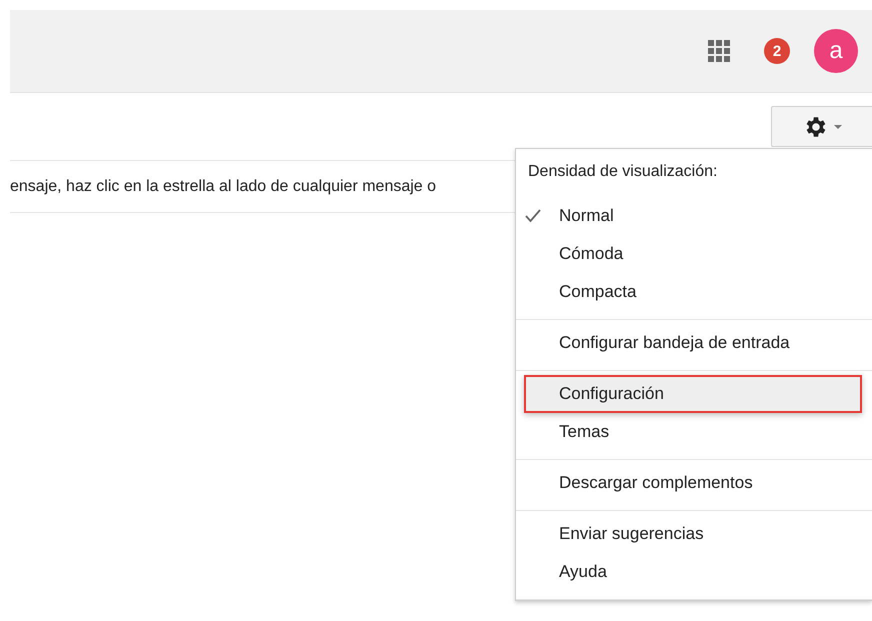 The image size is (872, 621). What do you see at coordinates (821, 126) in the screenshot?
I see `settings-button` at bounding box center [821, 126].